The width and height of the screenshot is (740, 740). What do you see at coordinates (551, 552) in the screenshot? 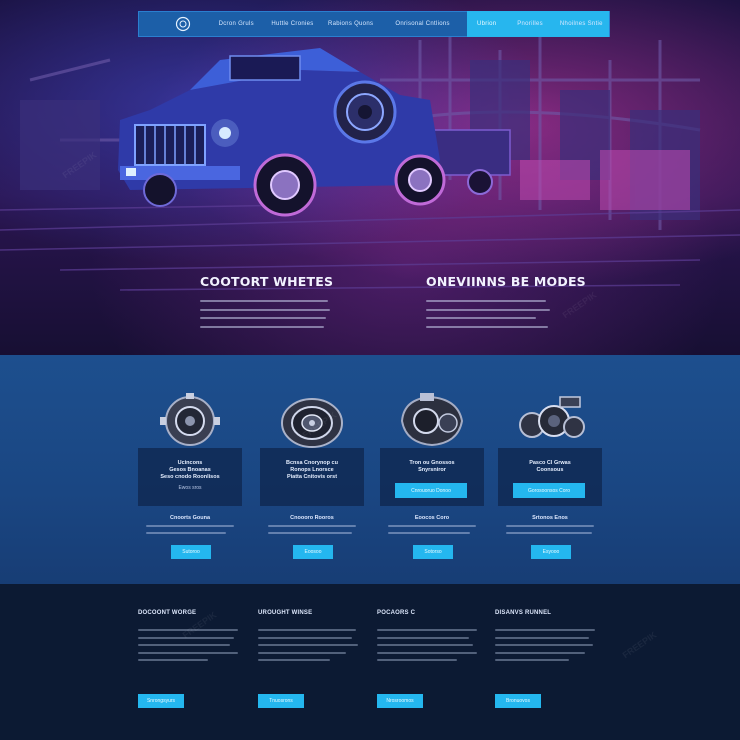
I see `product-more-button: Esyooo` at bounding box center [551, 552].